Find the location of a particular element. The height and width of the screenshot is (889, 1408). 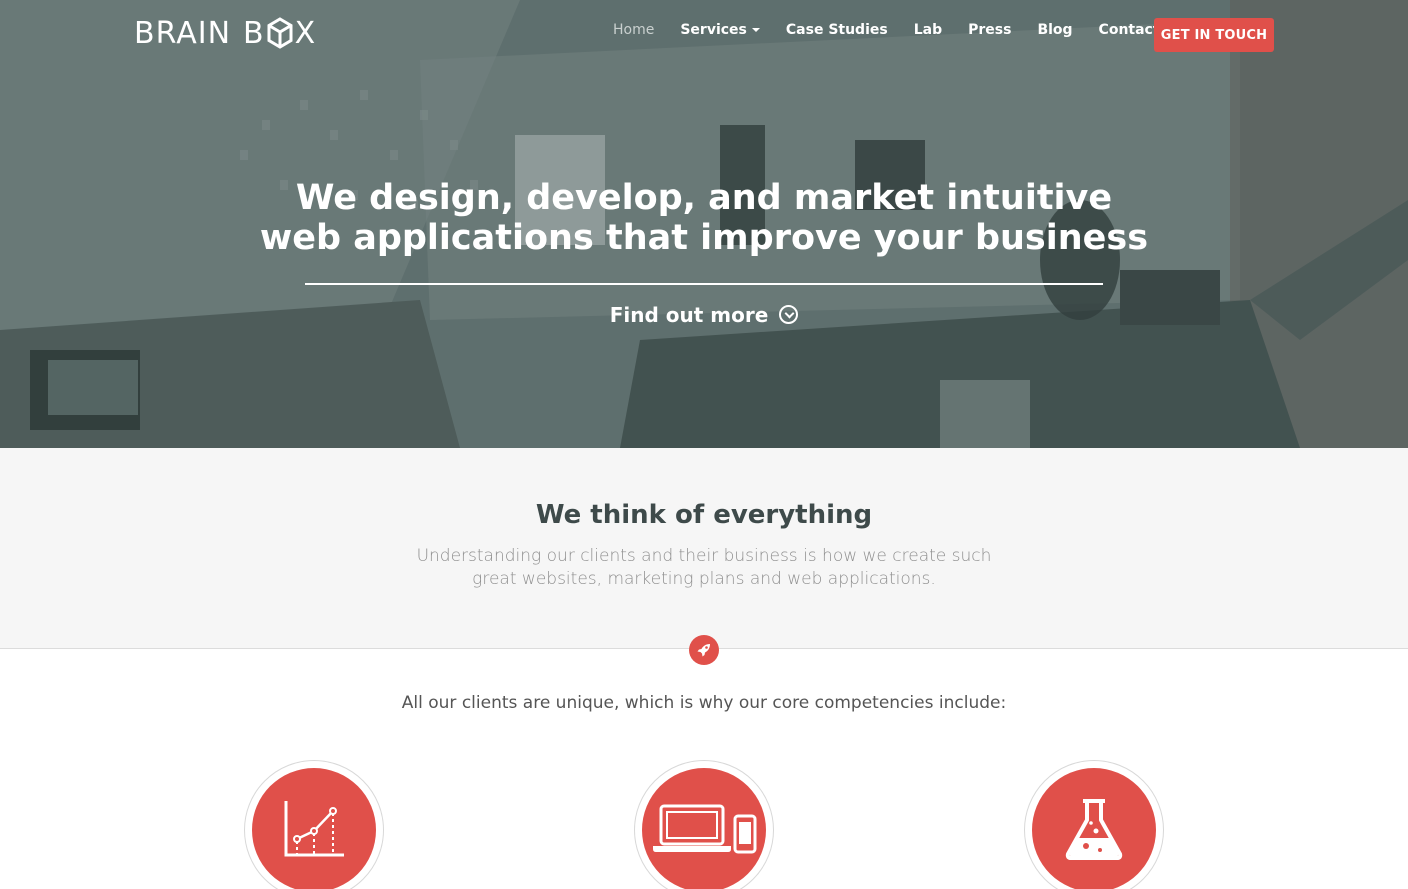

nav-item-press: Press is located at coordinates (989, 30).